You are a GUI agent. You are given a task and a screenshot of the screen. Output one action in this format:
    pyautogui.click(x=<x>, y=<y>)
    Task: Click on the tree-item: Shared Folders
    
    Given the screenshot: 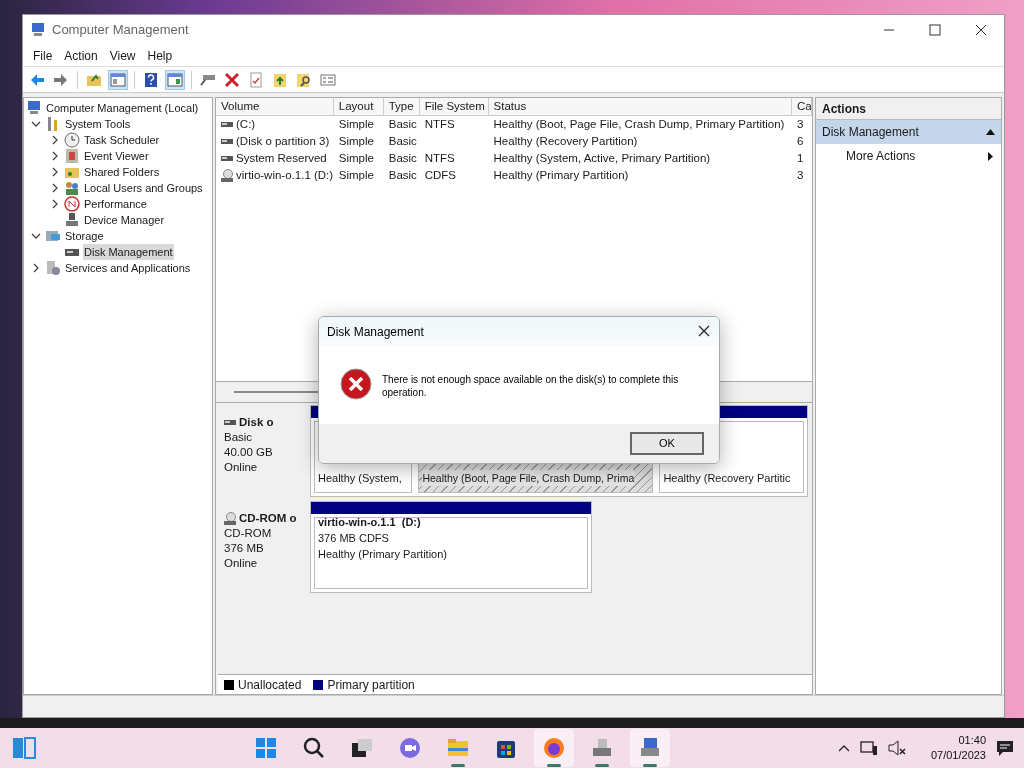 What is the action you would take?
    pyautogui.click(x=122, y=172)
    